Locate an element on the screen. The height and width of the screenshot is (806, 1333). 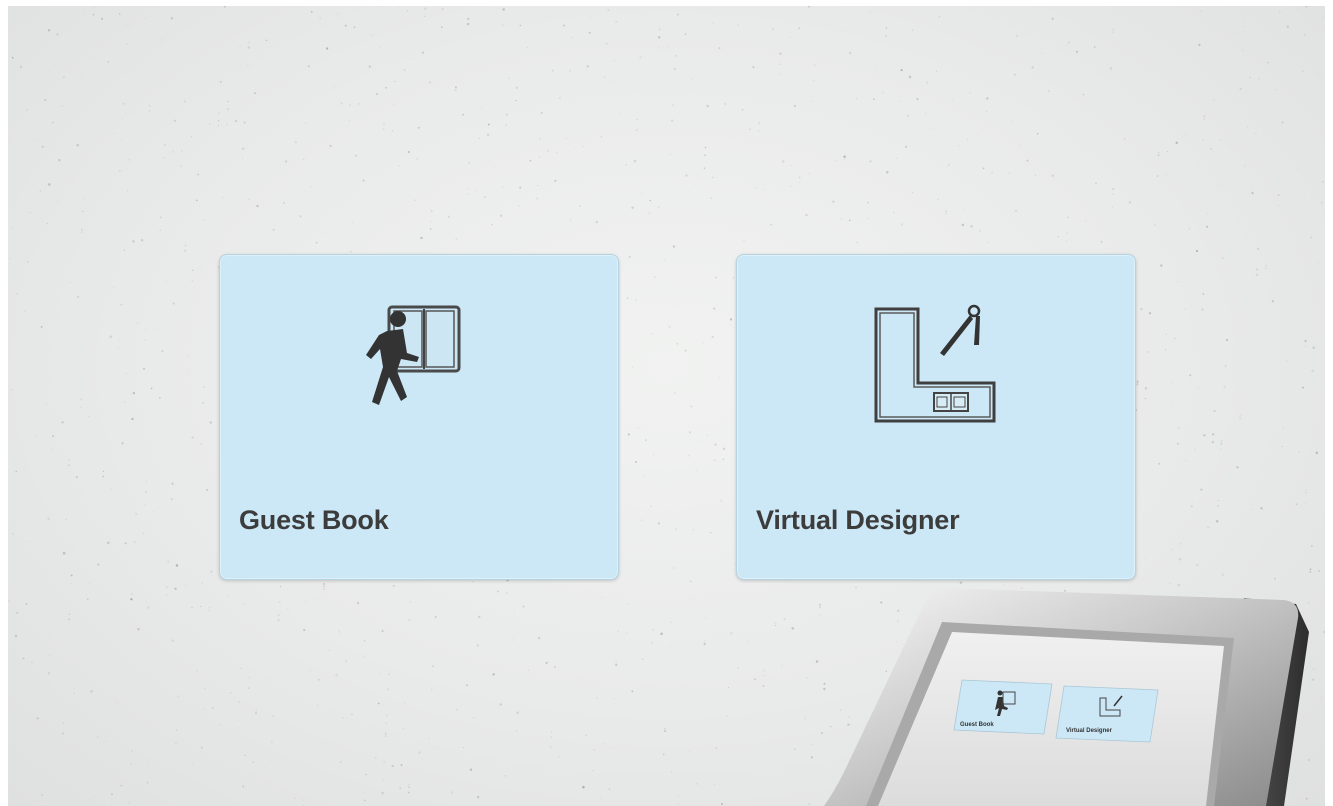
kiosk-device-illustration: Guest Book Virtual Designer is located at coordinates (1066, 697).